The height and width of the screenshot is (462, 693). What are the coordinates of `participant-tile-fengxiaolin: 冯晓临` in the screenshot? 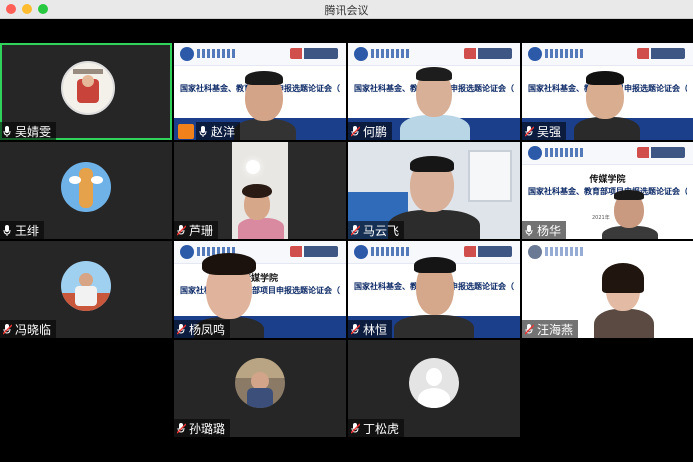 It's located at (86, 289).